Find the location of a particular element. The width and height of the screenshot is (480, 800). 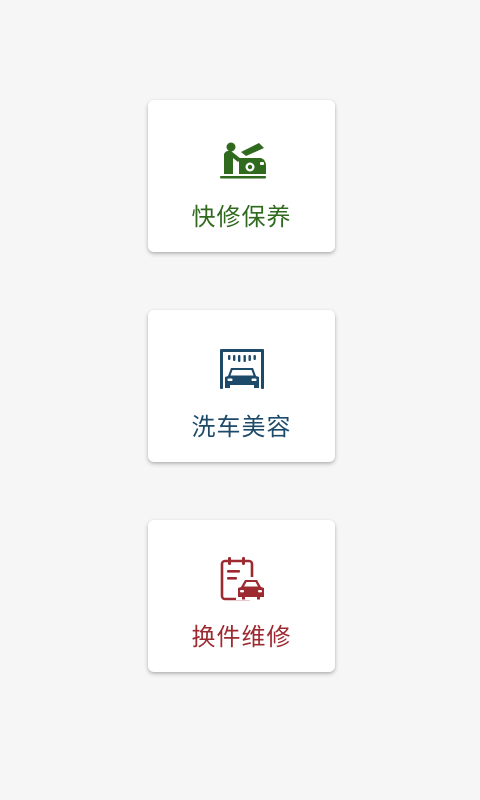

quick-repair-card: 快修保养 is located at coordinates (241, 176).